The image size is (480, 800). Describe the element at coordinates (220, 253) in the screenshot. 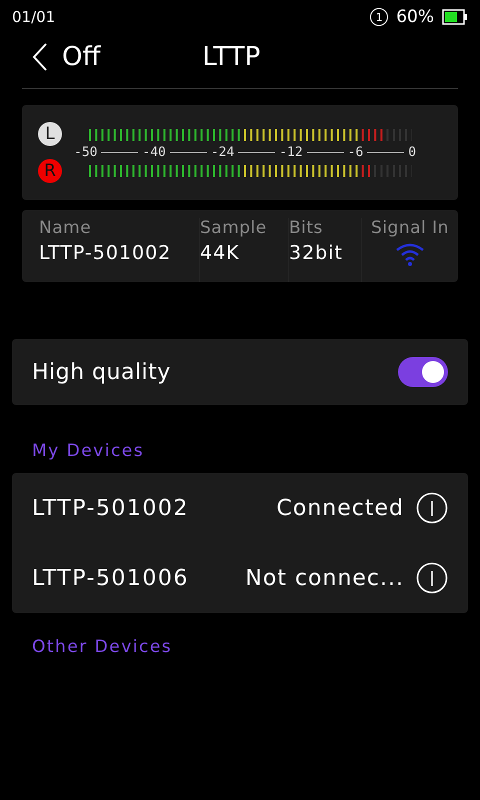

I see `column-value: 44K` at that location.